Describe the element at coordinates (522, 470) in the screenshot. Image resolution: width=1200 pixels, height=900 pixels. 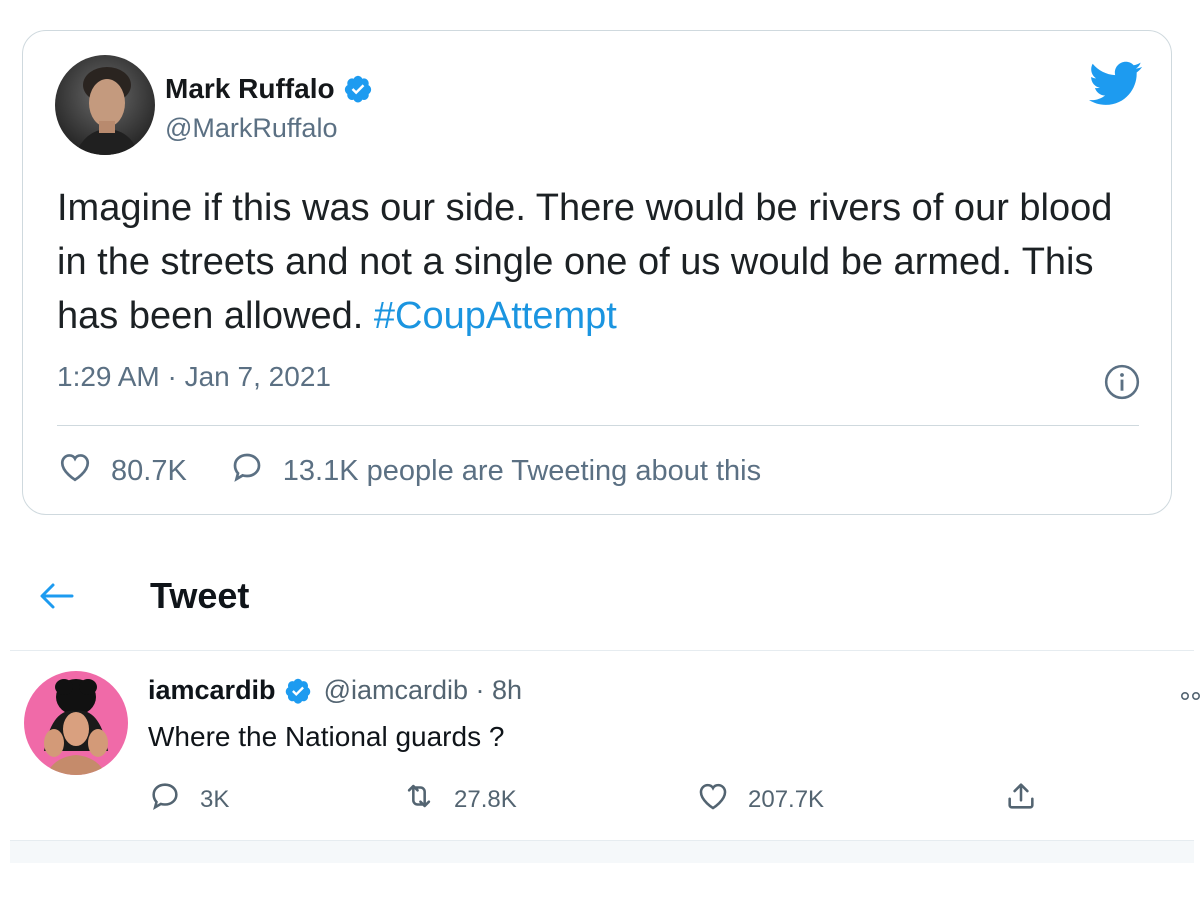
I see `tweeting-about-text: 13.1K people are Tweeting about this` at that location.